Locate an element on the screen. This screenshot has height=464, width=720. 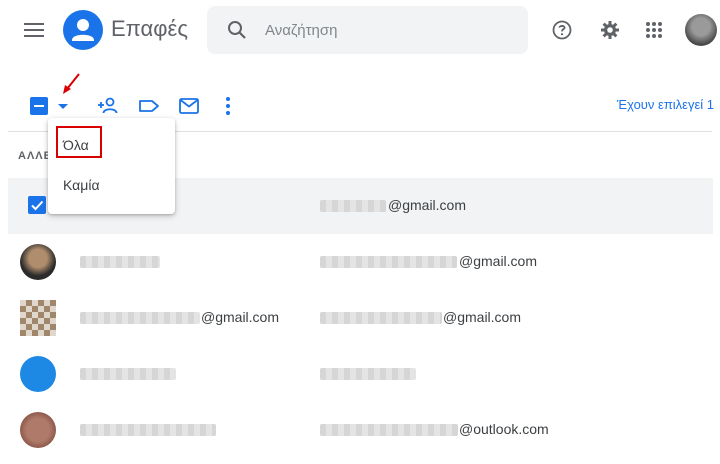
check-icon is located at coordinates (37, 205).